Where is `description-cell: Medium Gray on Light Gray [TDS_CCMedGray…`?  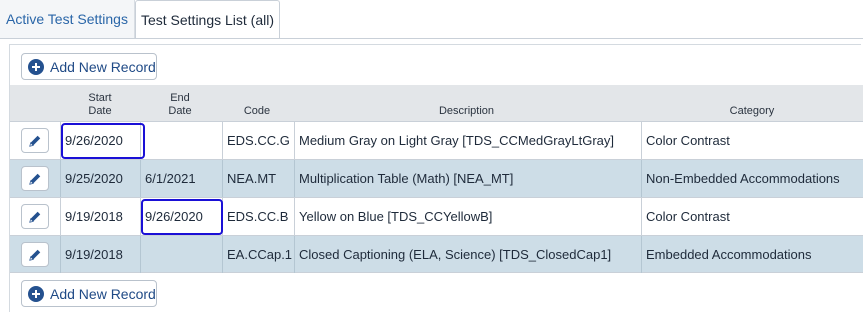 description-cell: Medium Gray on Light Gray [TDS_CCMedGray… is located at coordinates (456, 140).